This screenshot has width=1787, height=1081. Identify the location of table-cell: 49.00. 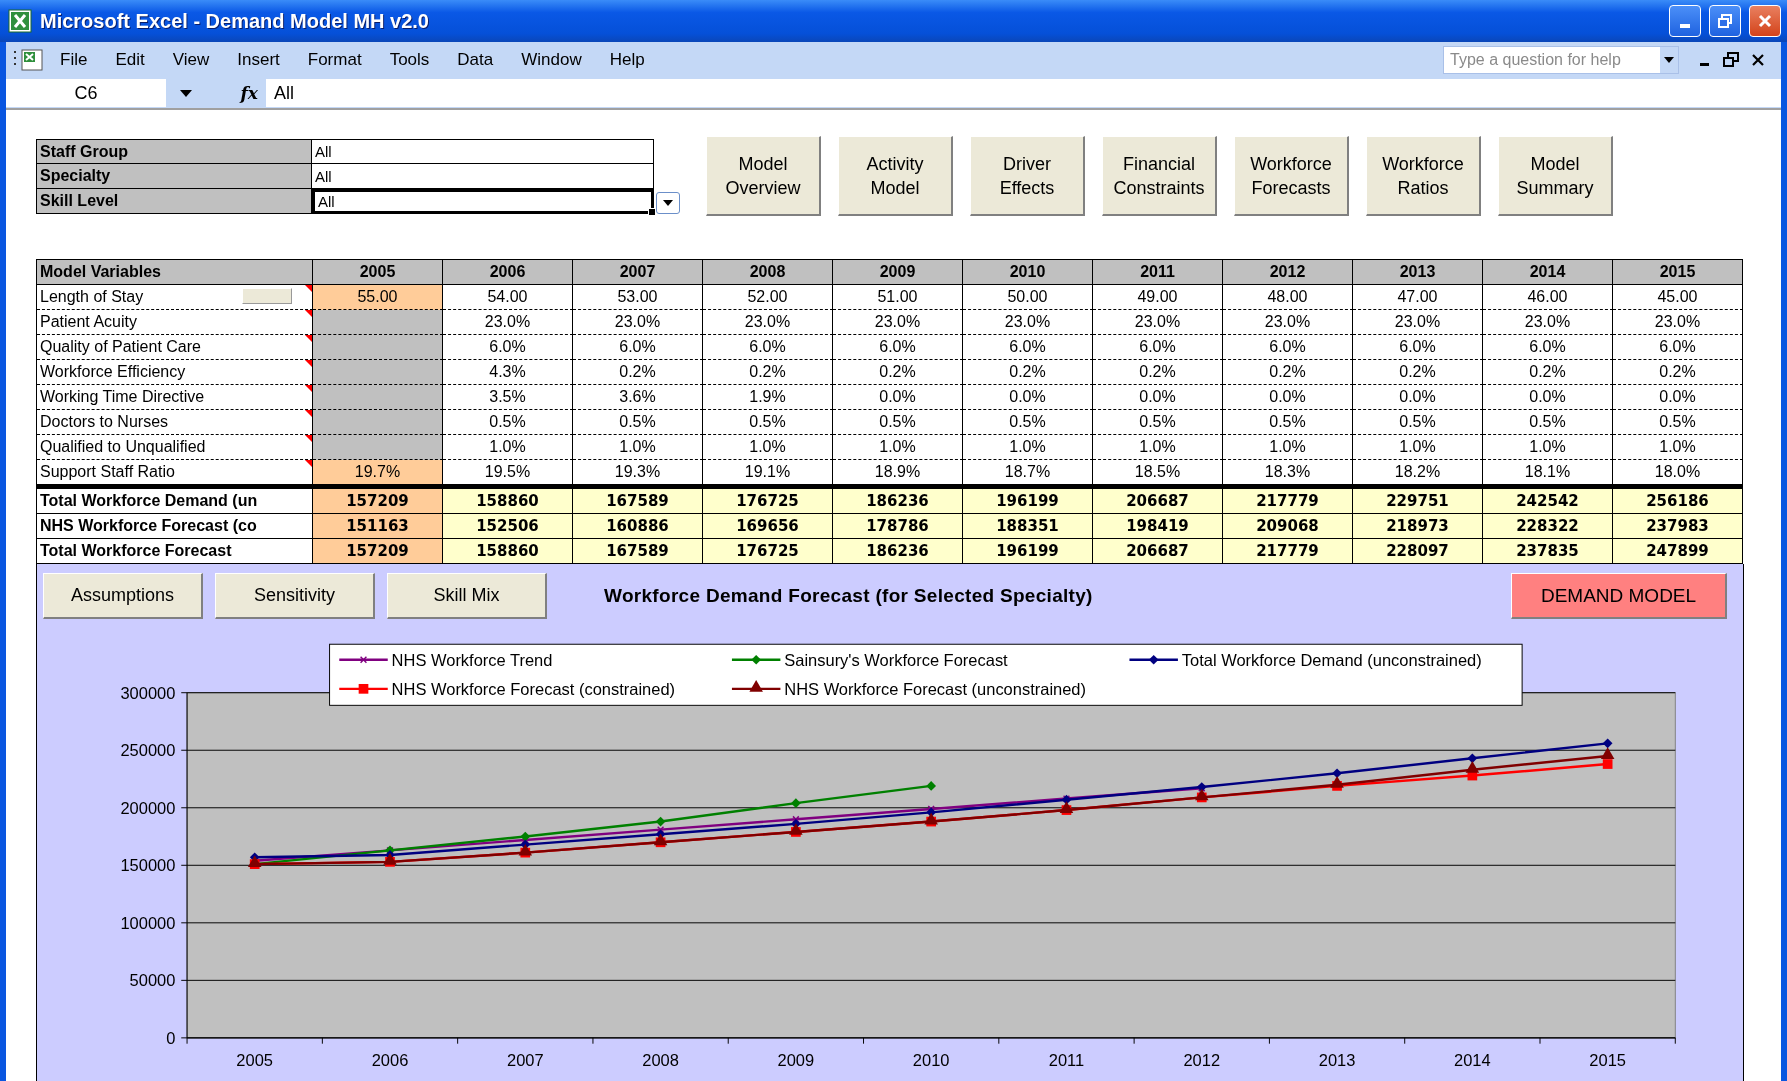
(1158, 297).